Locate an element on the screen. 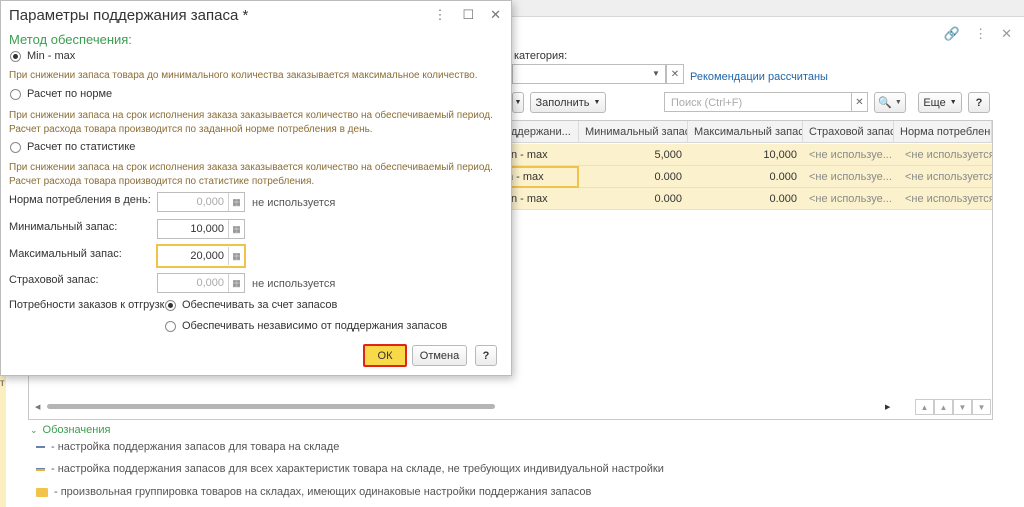 This screenshot has height=507, width=1024. recommendations-link: Рекомендации рассчитаны is located at coordinates (759, 77).